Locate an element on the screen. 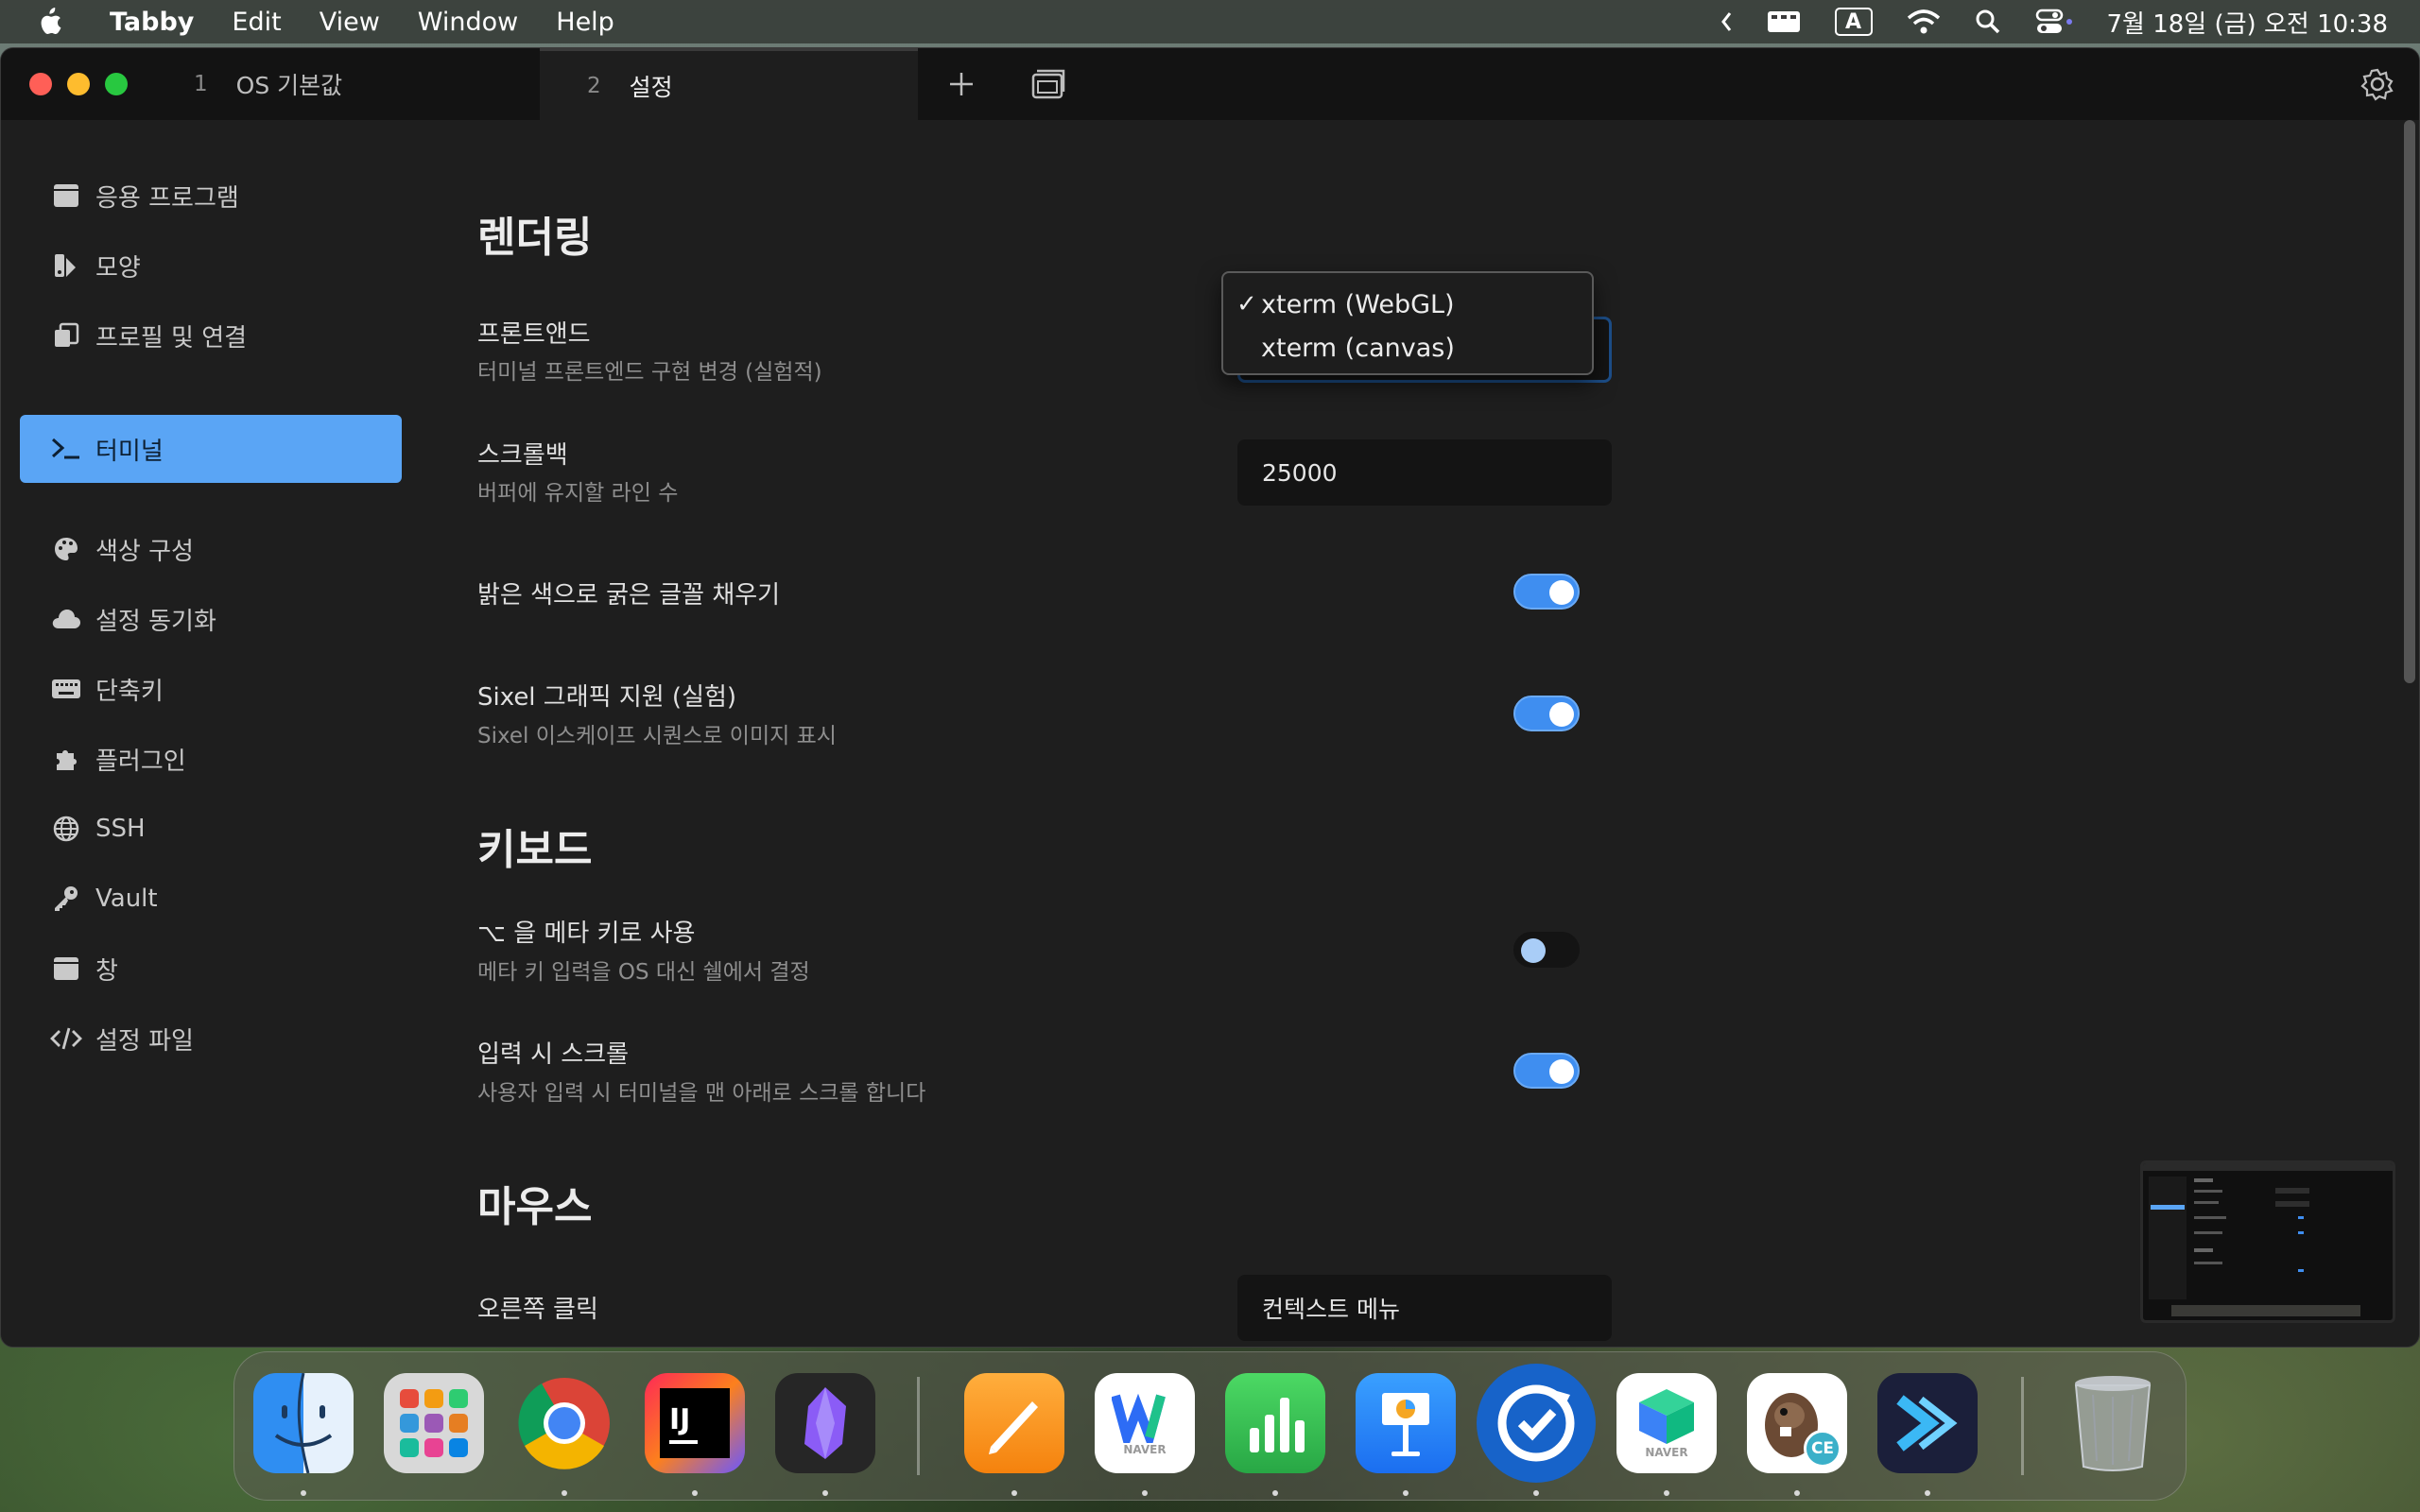 The image size is (2420, 1512). display-icon is located at coordinates (1784, 21).